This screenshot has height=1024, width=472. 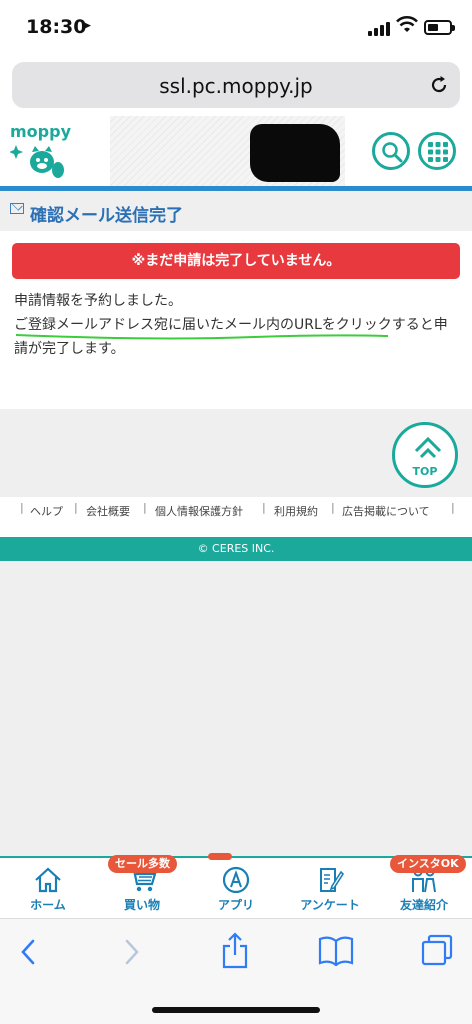 What do you see at coordinates (236, 151) in the screenshot?
I see `site-header: moppy` at bounding box center [236, 151].